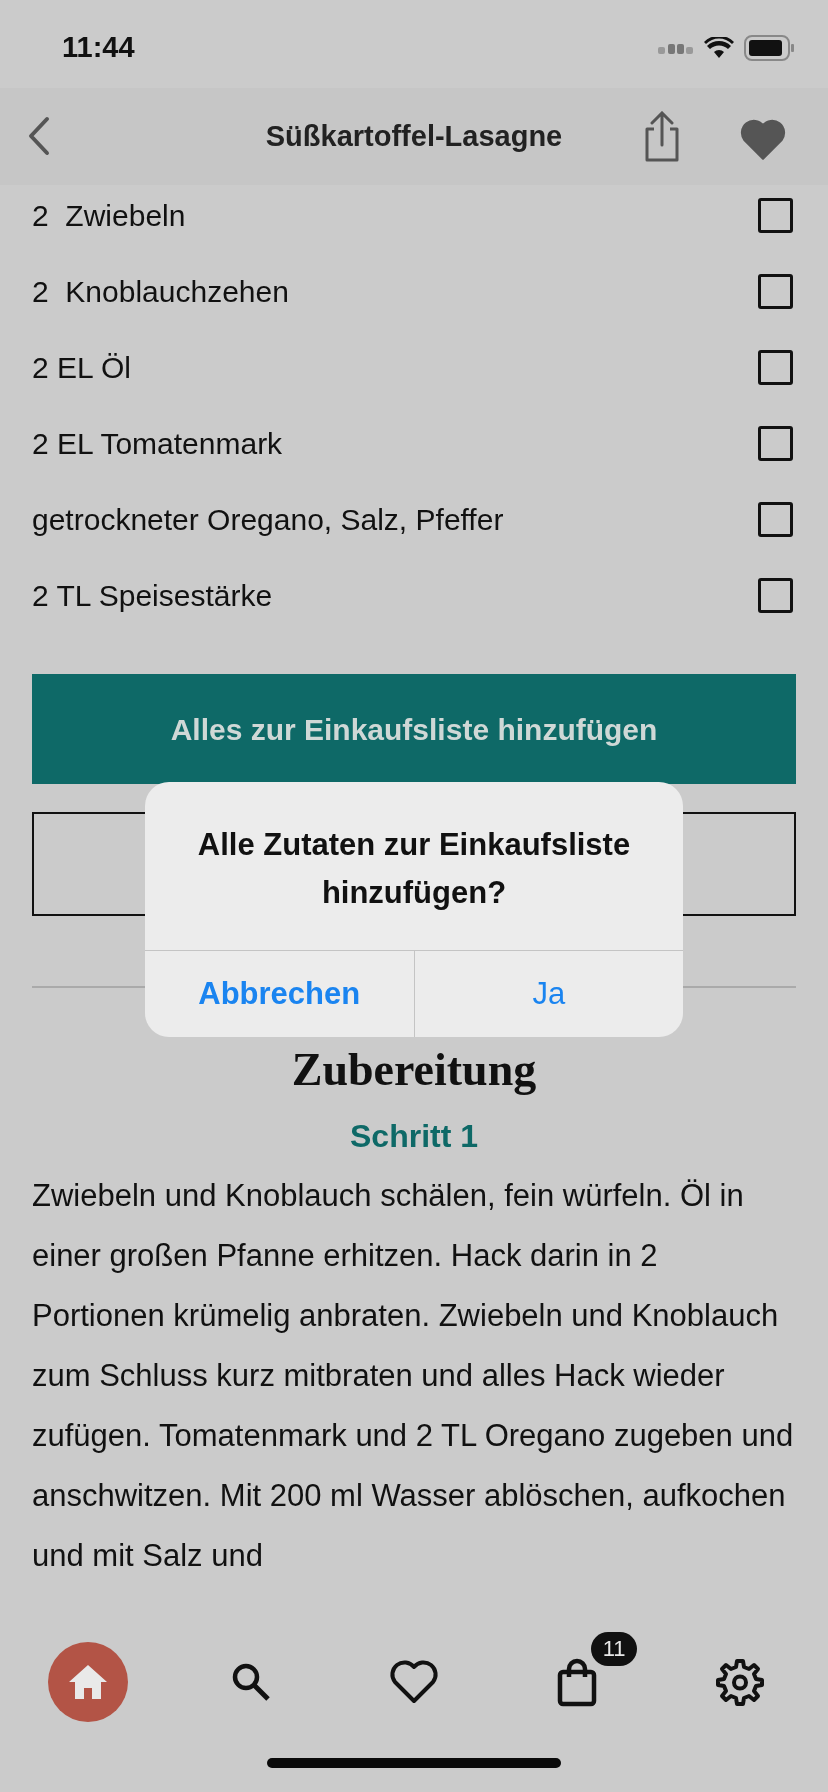 The height and width of the screenshot is (1792, 828). I want to click on ingredient-text: 2 EL Öl, so click(81, 367).